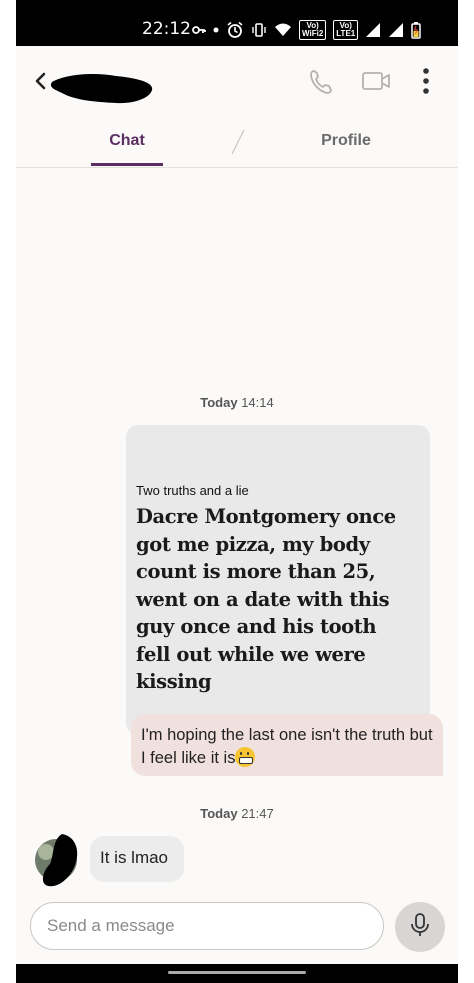 The height and width of the screenshot is (983, 474). Describe the element at coordinates (216, 30) in the screenshot. I see `dot-icon` at that location.